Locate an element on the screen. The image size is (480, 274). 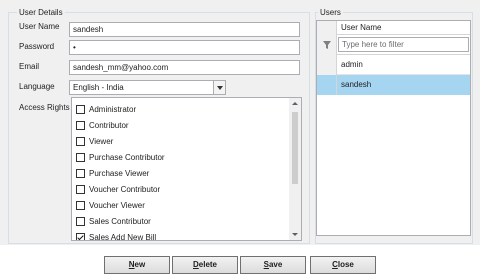
access-right-item: Purchase Contributor is located at coordinates (120, 157).